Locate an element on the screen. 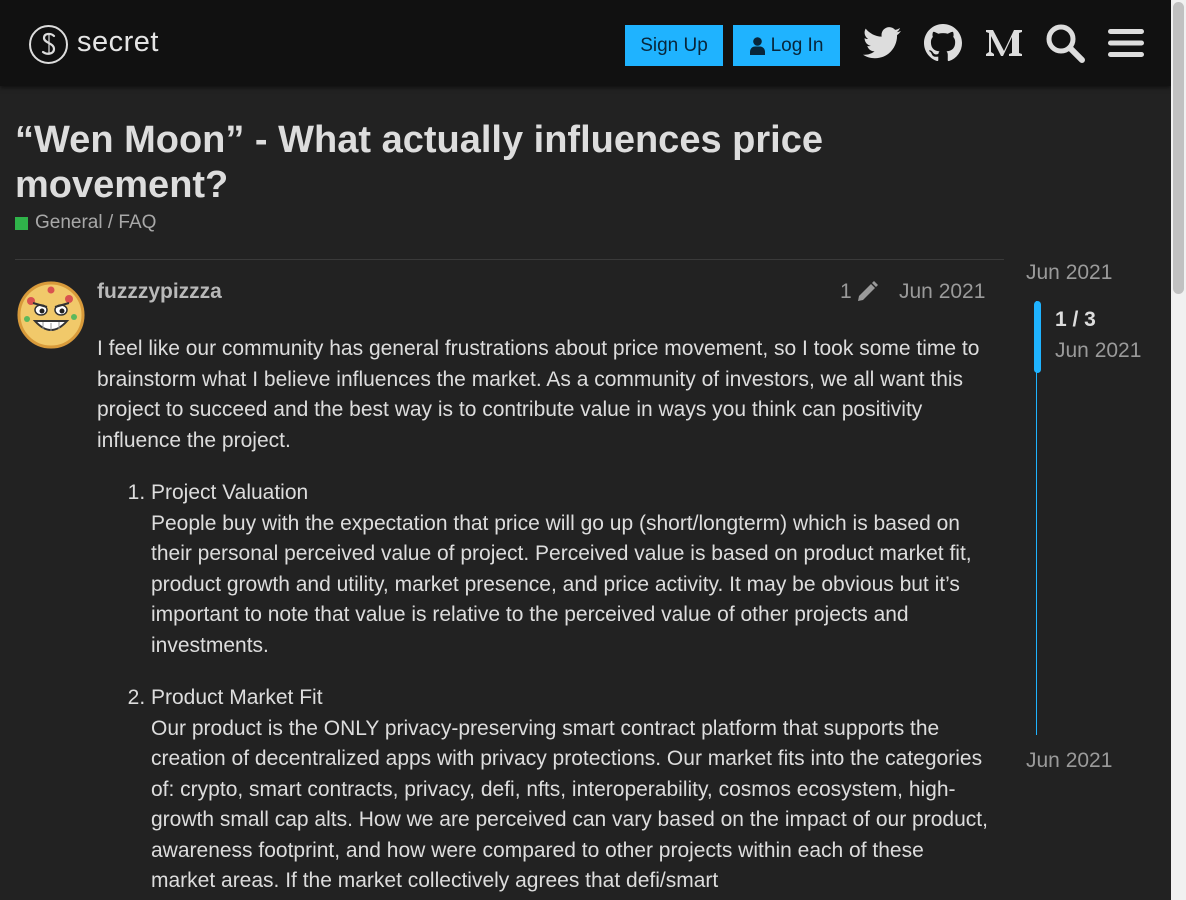 The height and width of the screenshot is (900, 1186). list-item-heading: Product Market Fit is located at coordinates (237, 697).